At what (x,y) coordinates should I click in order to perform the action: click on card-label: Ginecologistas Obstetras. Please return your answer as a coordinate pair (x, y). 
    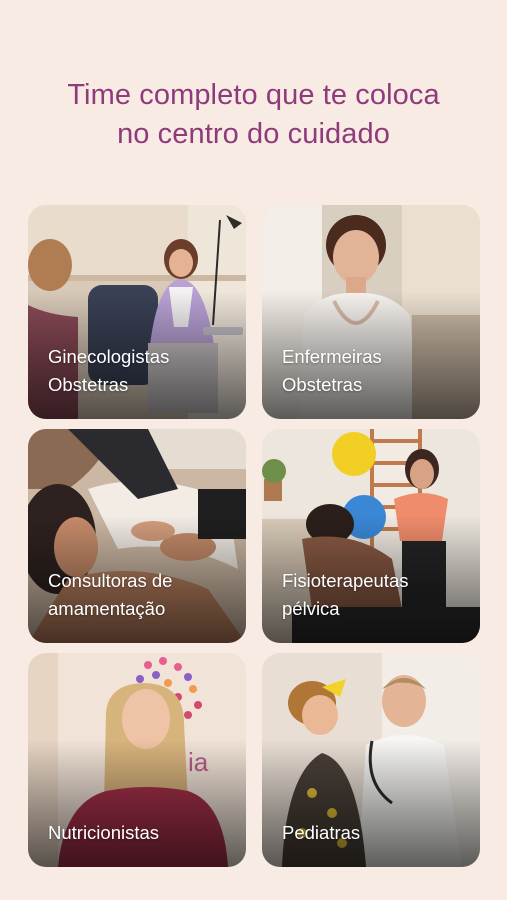
    Looking at the image, I should click on (109, 370).